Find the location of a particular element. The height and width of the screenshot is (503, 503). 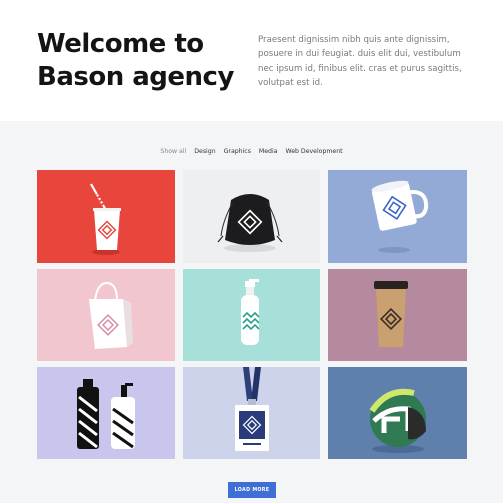

filter-show-all: Show all is located at coordinates (173, 151).